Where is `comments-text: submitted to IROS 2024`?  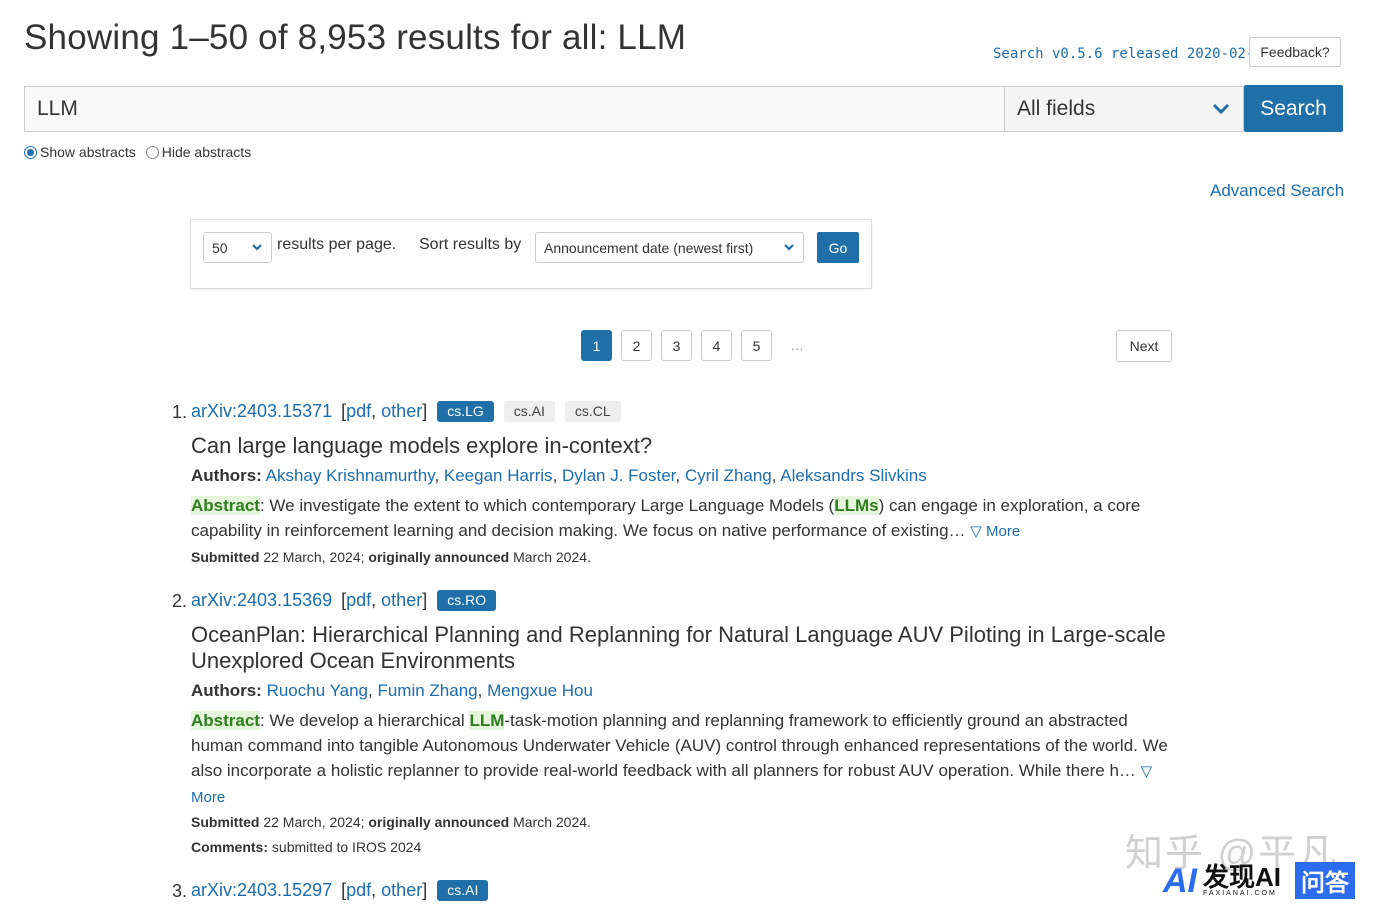 comments-text: submitted to IROS 2024 is located at coordinates (346, 847).